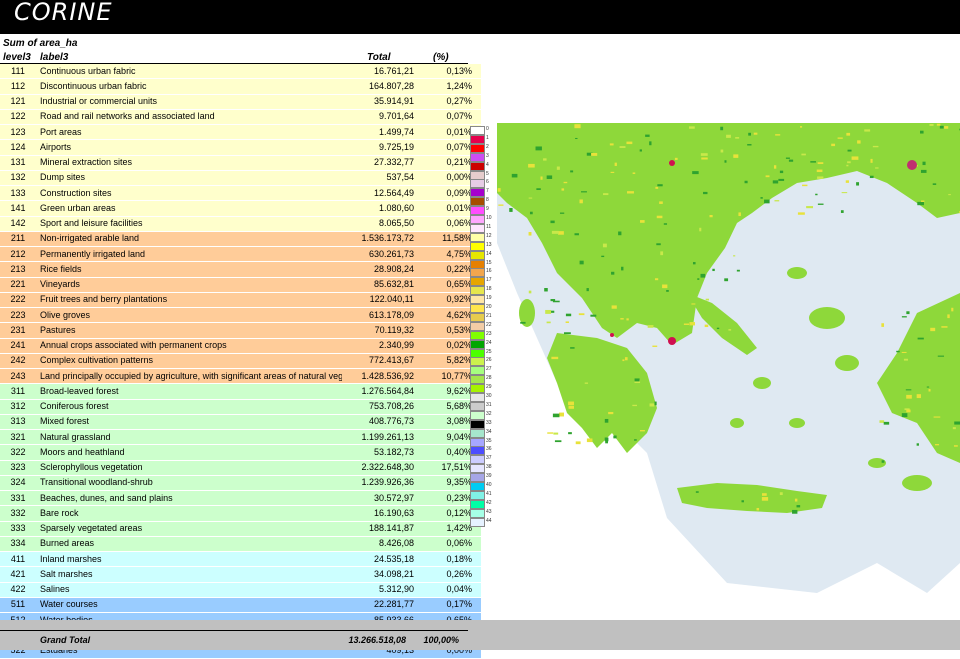 The image size is (960, 659). I want to click on row-total: 1.276.564,84, so click(378, 391).